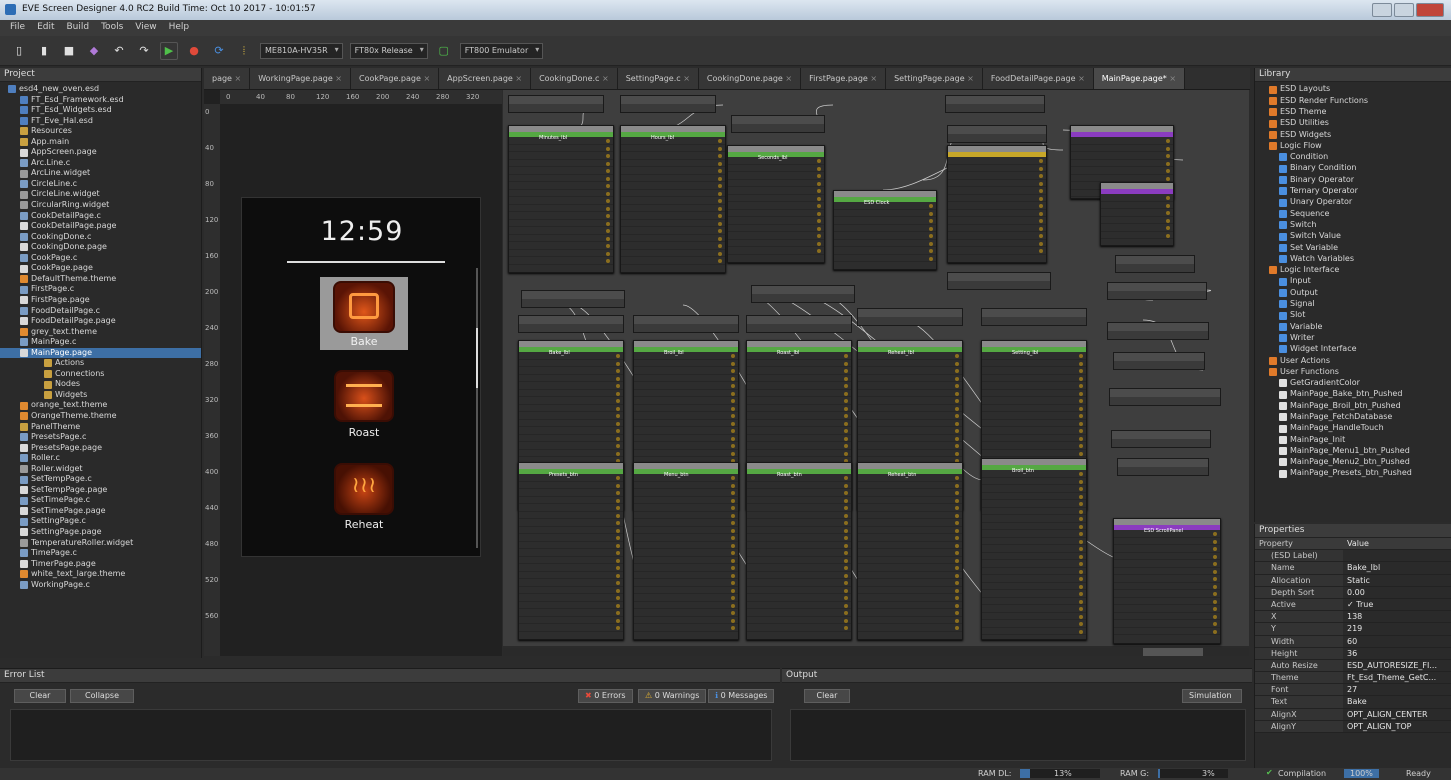 Image resolution: width=1451 pixels, height=780 pixels. Describe the element at coordinates (1353, 714) in the screenshot. I see `property-row: AlignX OPT_ALIGN_CENTER` at that location.